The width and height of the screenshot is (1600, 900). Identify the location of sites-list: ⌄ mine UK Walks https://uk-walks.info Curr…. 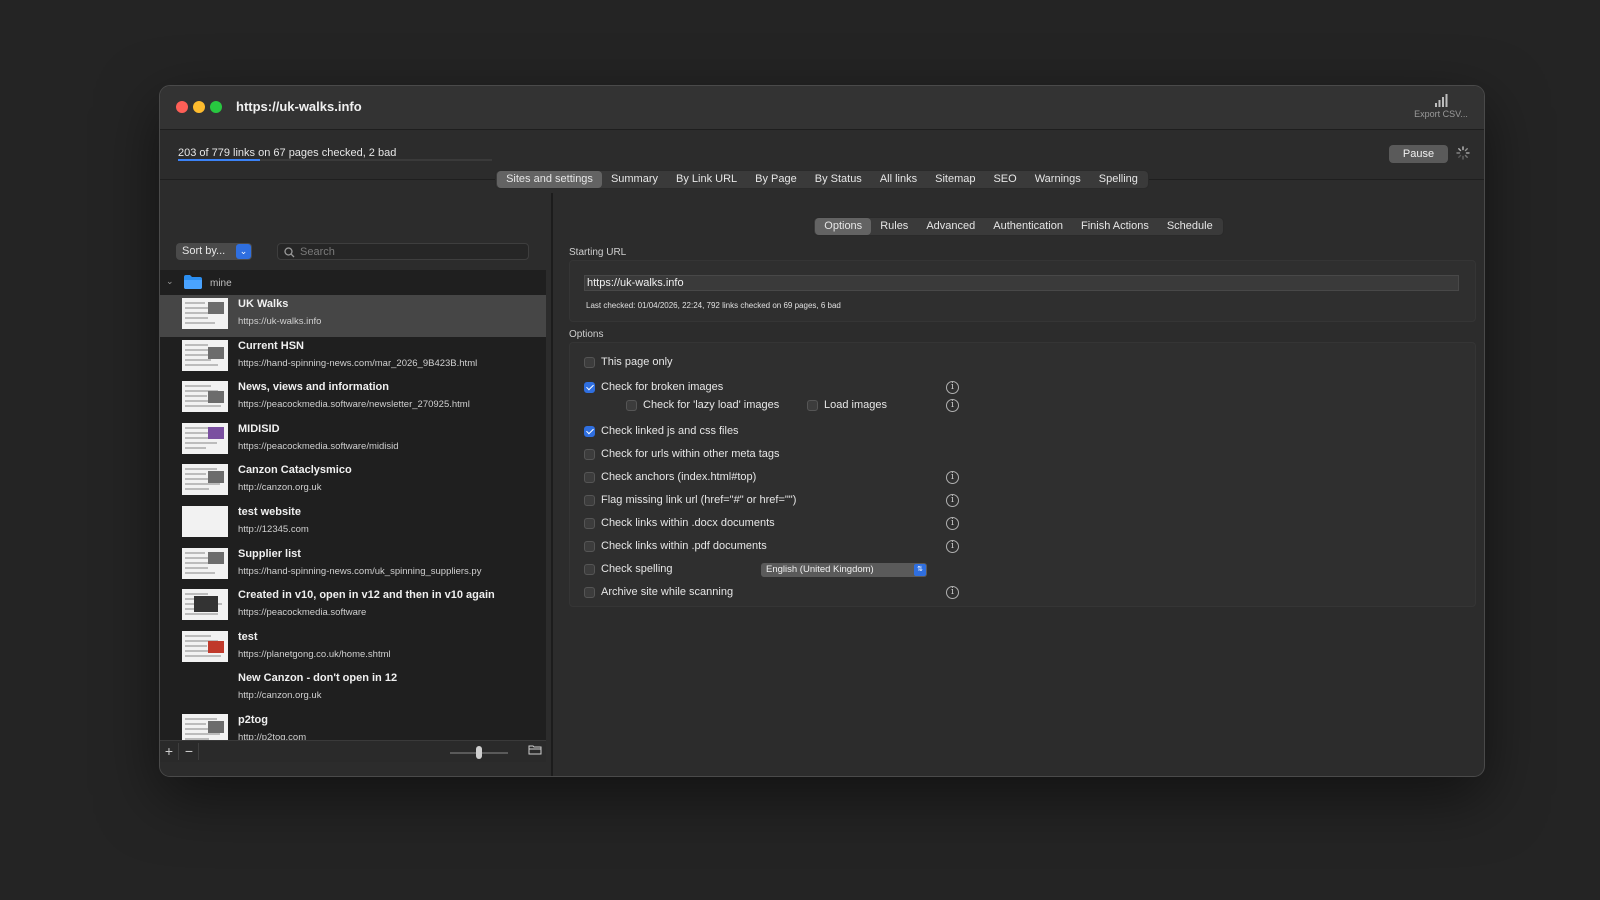
(353, 505).